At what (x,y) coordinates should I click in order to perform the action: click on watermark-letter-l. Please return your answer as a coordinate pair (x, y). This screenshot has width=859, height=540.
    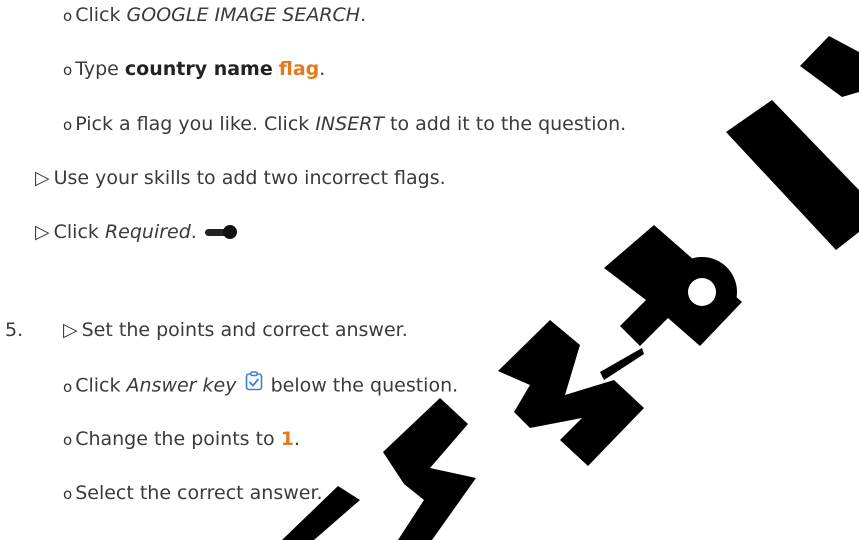
    Looking at the image, I should click on (792, 175).